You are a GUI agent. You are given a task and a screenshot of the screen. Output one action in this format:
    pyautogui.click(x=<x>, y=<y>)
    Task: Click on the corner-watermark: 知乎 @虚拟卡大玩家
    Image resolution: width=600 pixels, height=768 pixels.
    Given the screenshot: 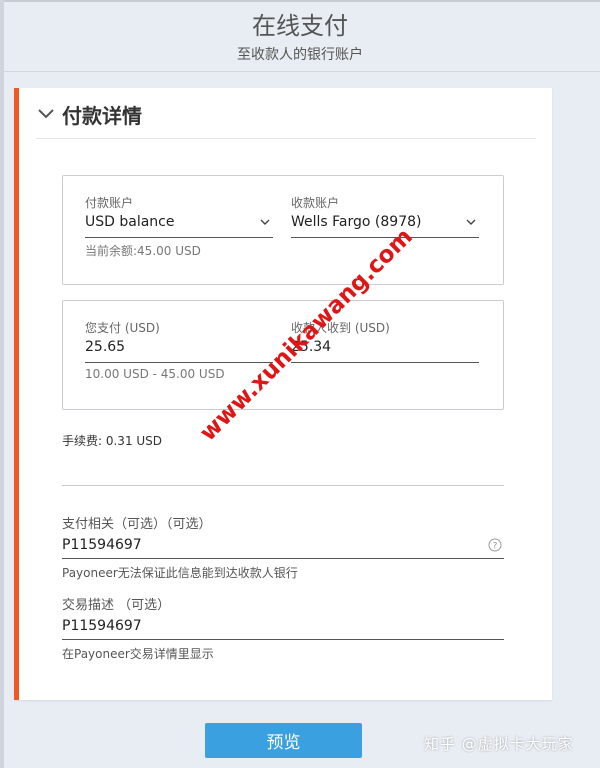 What is the action you would take?
    pyautogui.click(x=499, y=744)
    